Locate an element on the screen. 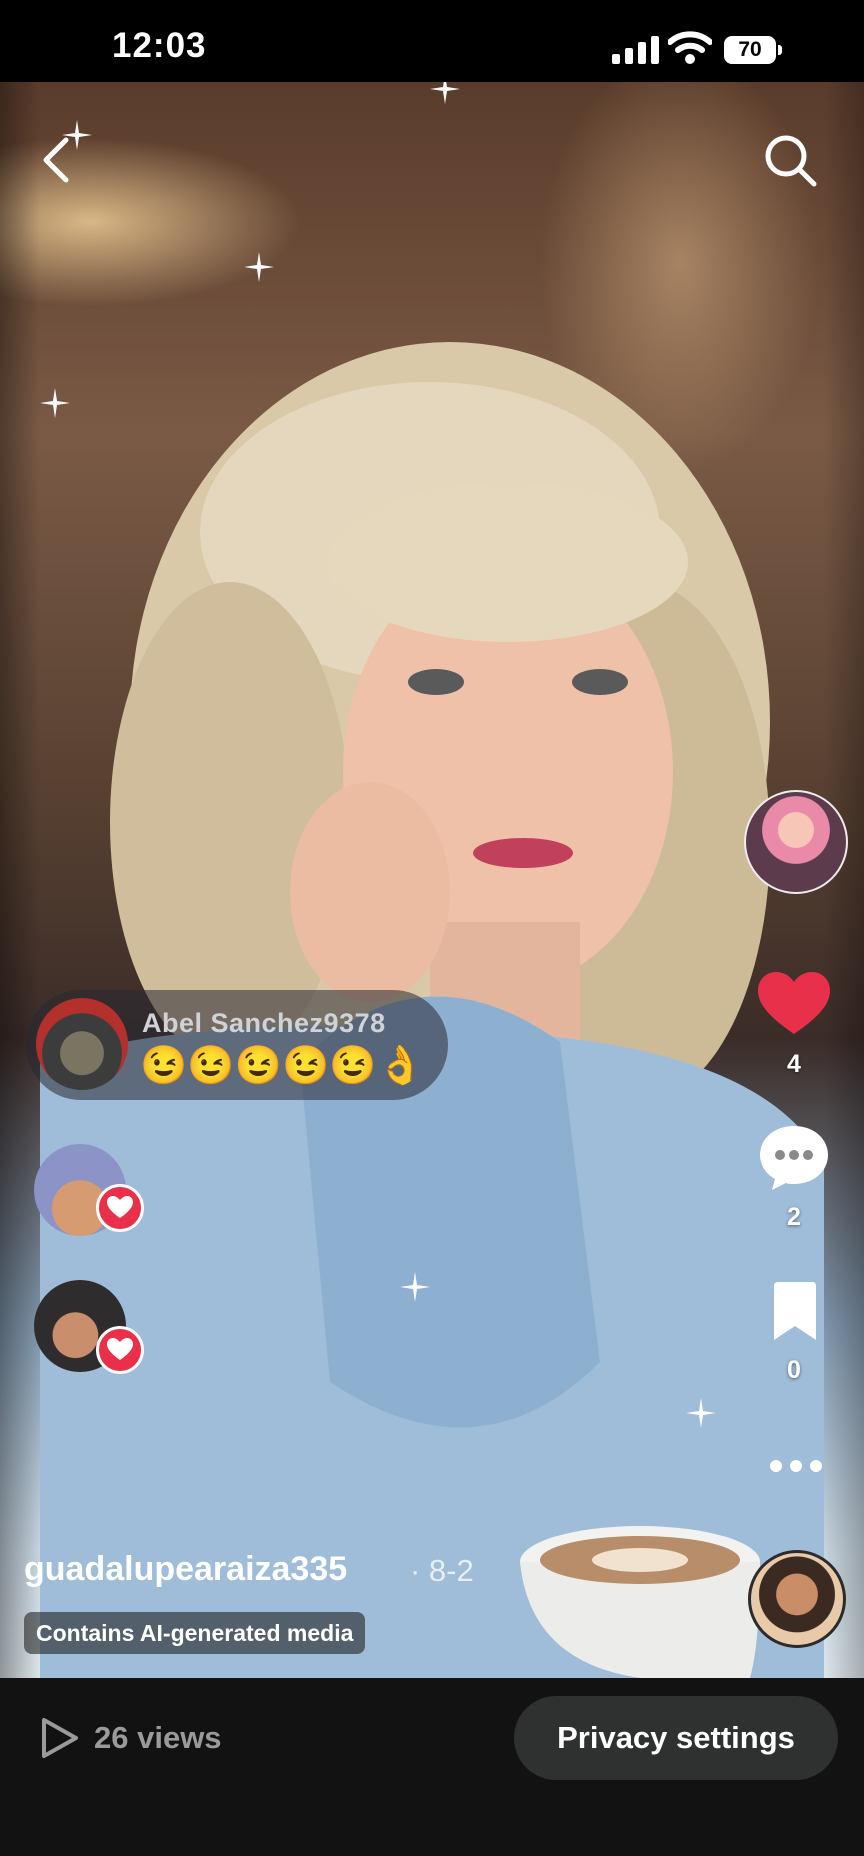 The image size is (864, 1856). commenter-avatar is located at coordinates (82, 1044).